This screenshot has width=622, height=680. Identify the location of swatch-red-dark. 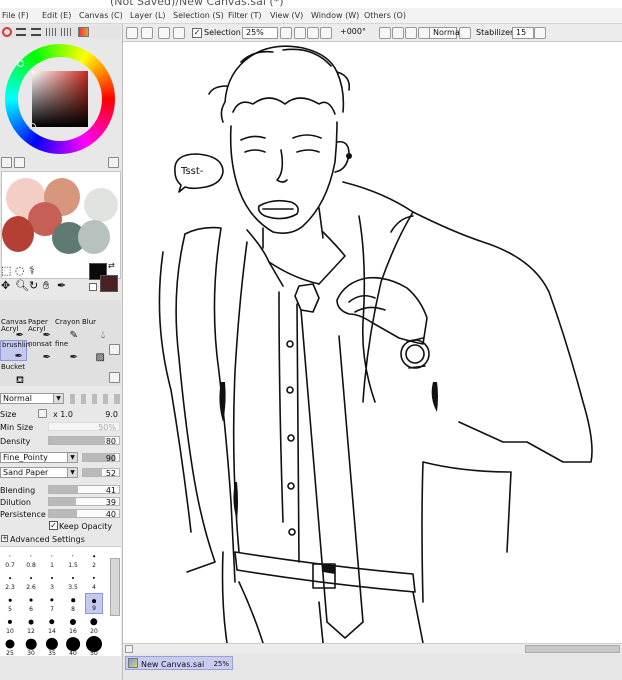
(18, 234).